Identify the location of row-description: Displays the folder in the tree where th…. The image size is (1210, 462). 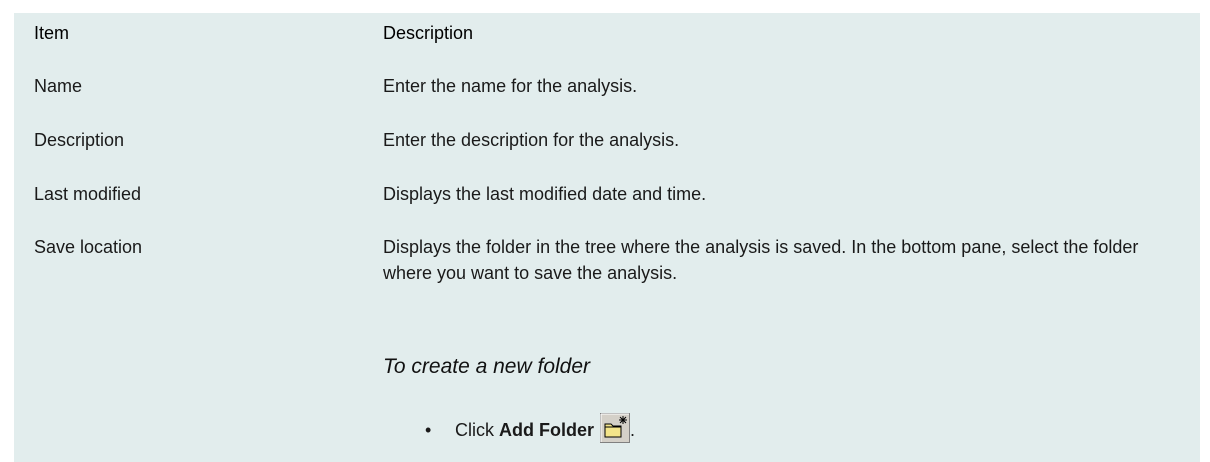
(761, 260).